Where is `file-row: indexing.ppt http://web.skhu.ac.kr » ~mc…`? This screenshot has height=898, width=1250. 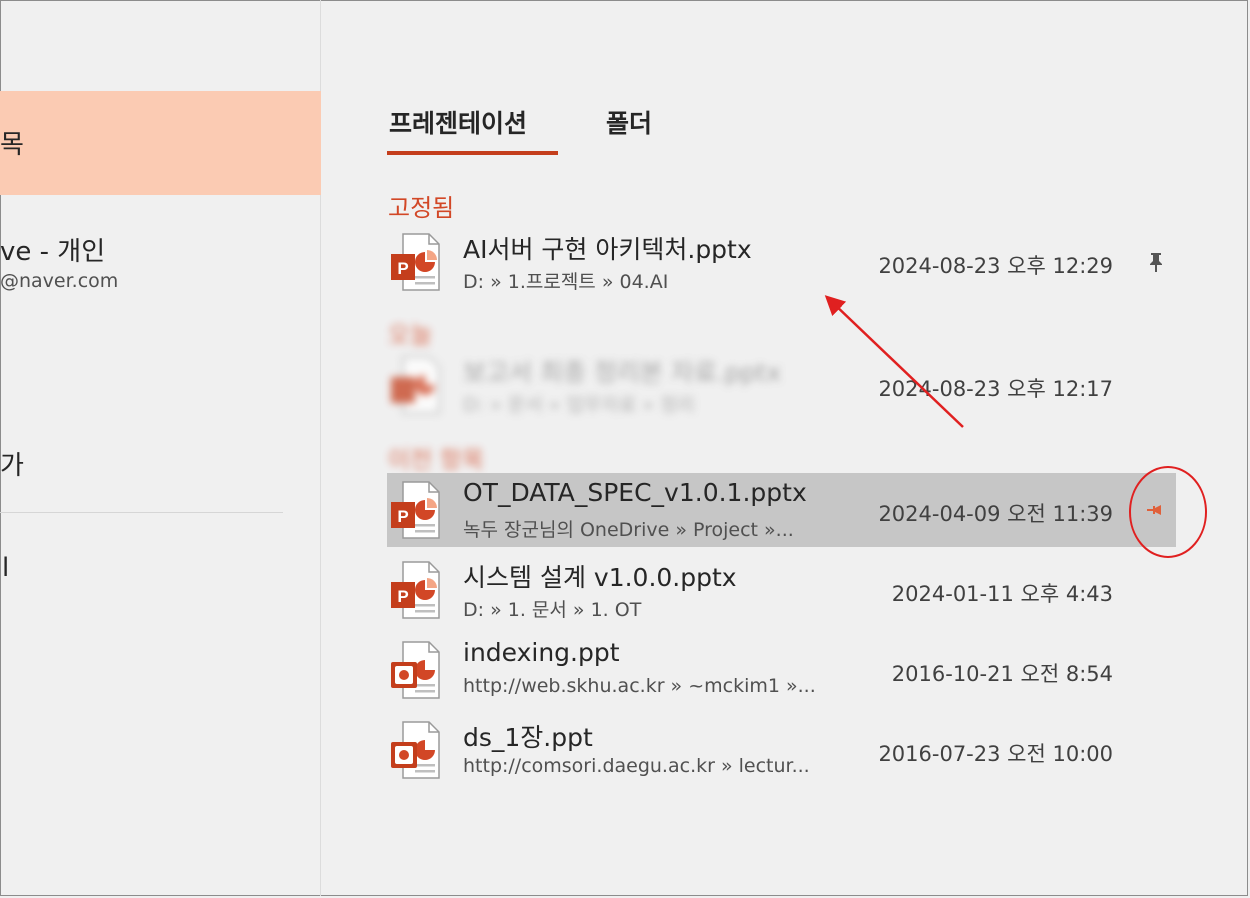
file-row: indexing.ppt http://web.skhu.ac.kr » ~mc… is located at coordinates (781, 670).